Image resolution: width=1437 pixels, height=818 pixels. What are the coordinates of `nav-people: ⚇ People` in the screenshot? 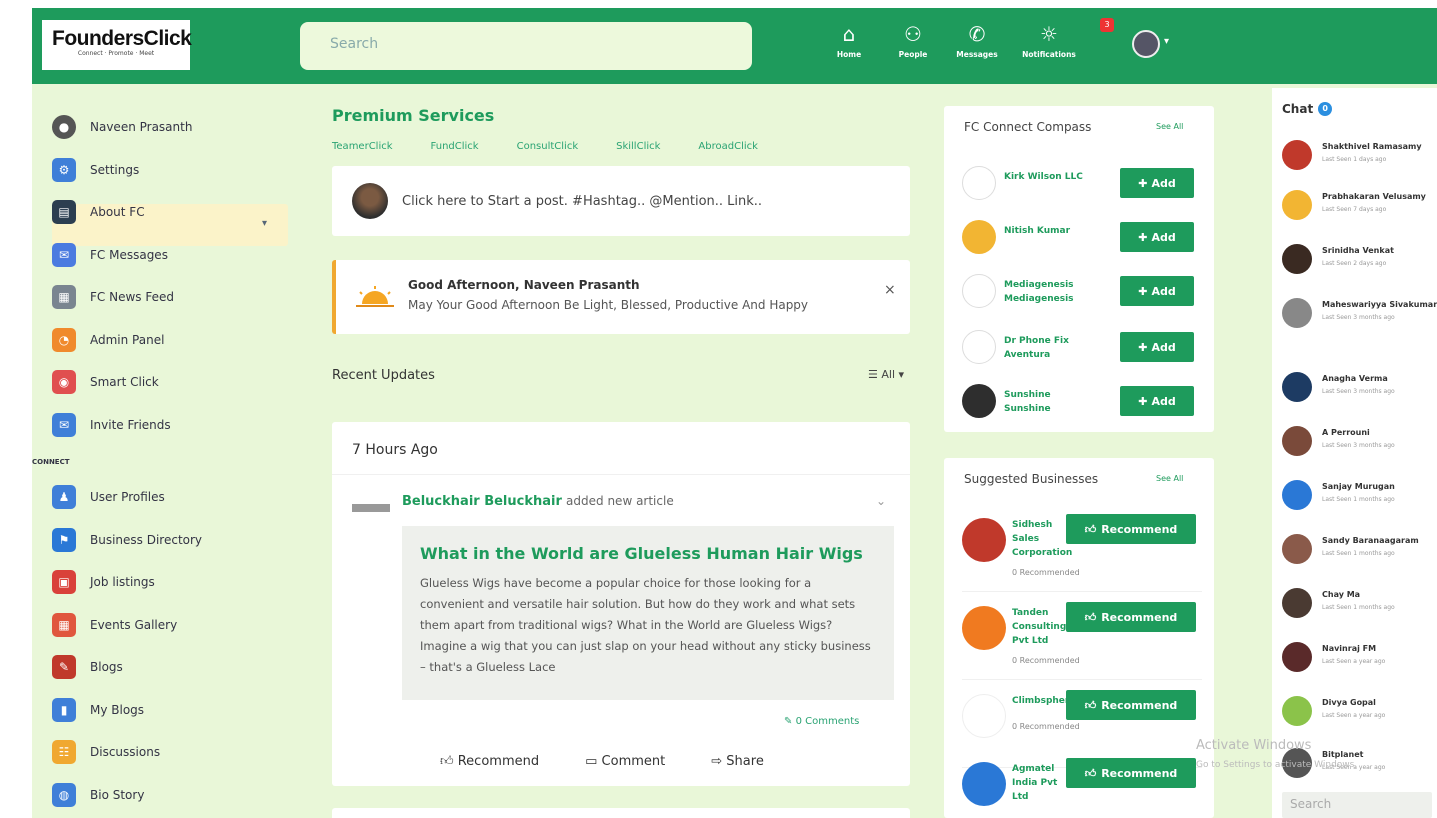 It's located at (913, 40).